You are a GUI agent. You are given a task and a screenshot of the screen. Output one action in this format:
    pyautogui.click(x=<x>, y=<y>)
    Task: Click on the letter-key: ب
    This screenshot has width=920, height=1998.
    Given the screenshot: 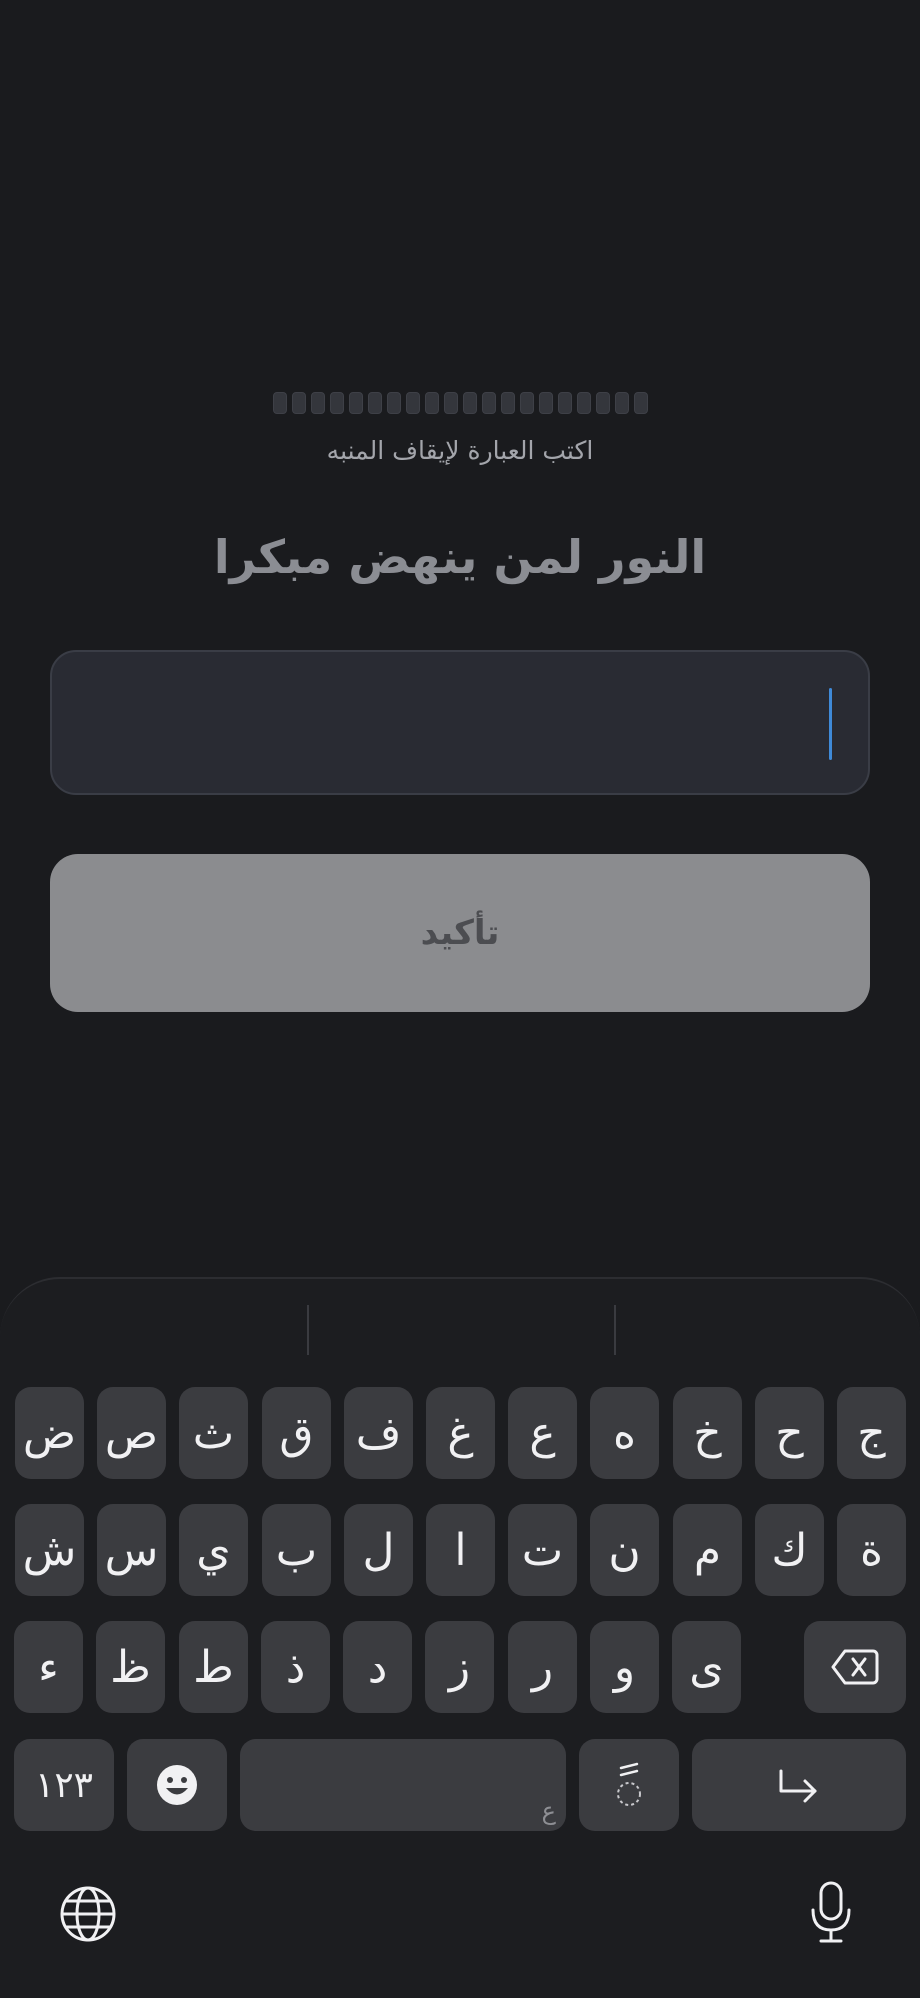 What is the action you would take?
    pyautogui.click(x=296, y=1550)
    